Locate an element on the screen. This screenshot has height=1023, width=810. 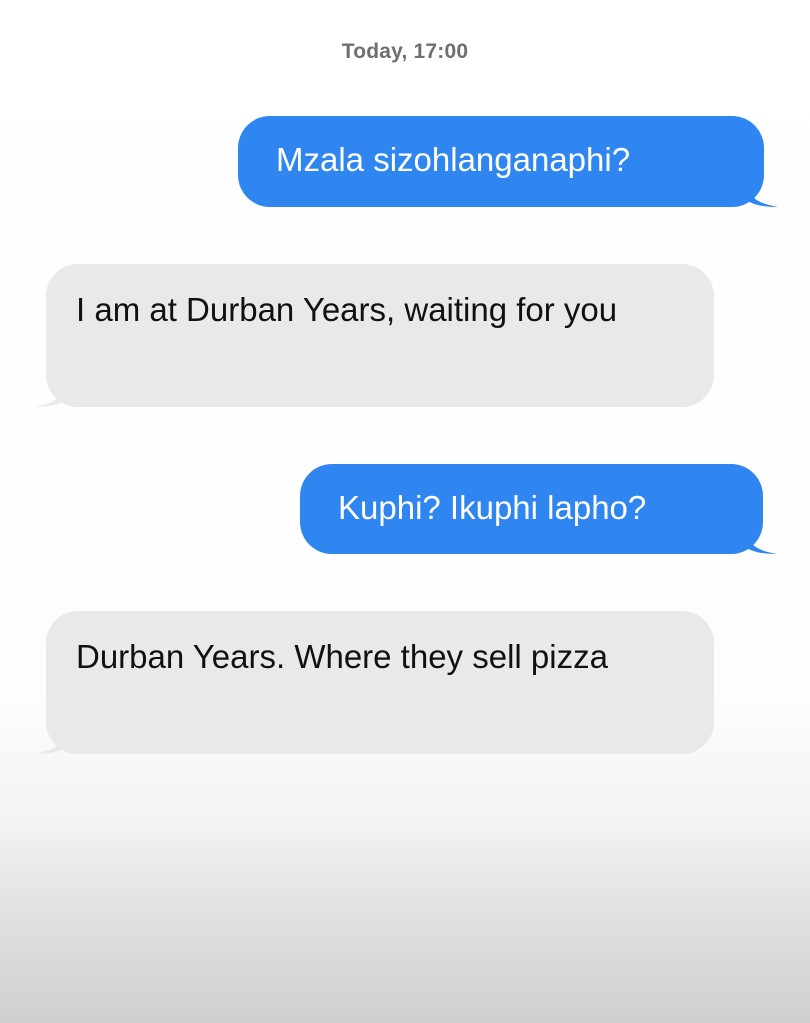
message-text: Mzala sizohlanganaphi? is located at coordinates (453, 159).